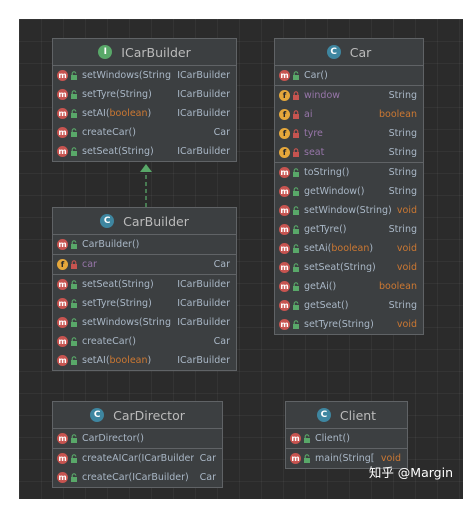  What do you see at coordinates (349, 114) in the screenshot?
I see `field-row: f ai boolean` at bounding box center [349, 114].